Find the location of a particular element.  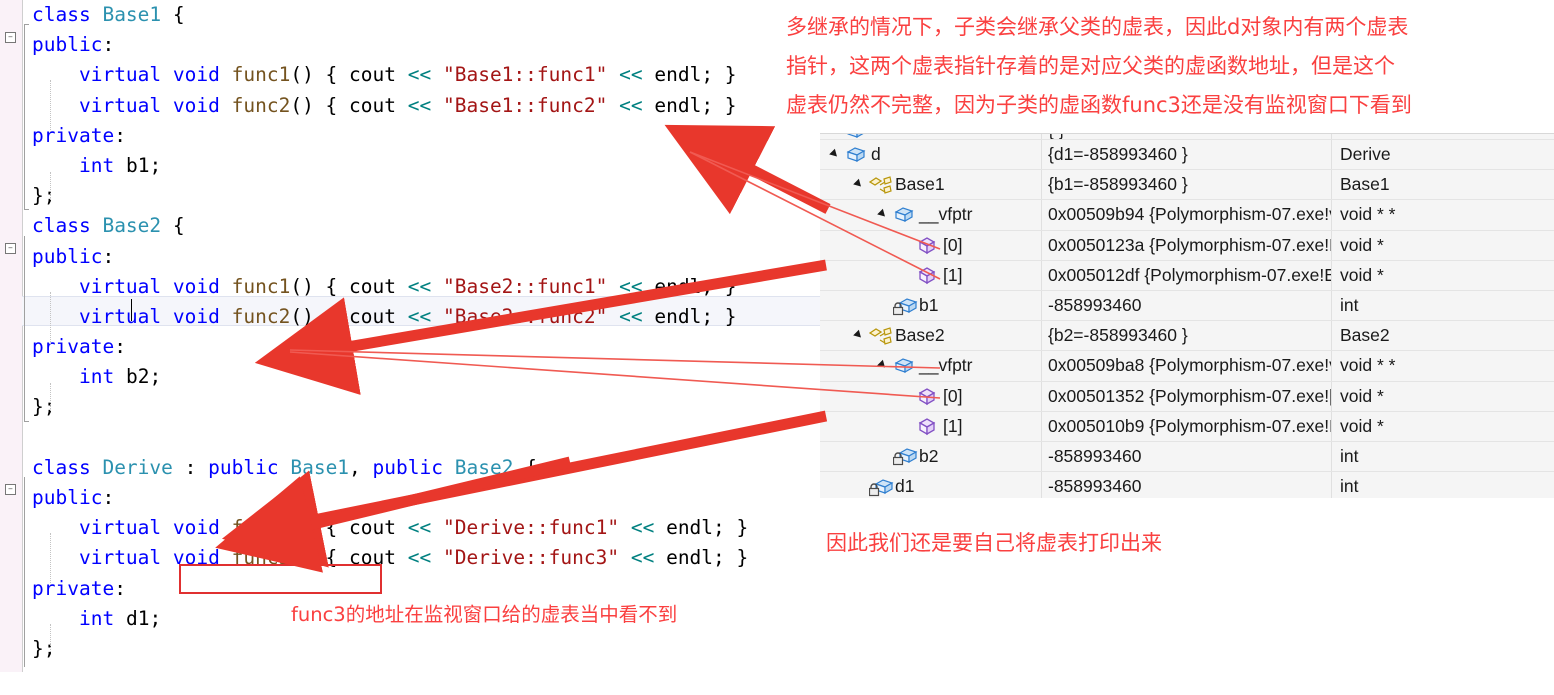

watch-row-value: {b2=-858993460 } is located at coordinates (1187, 336).